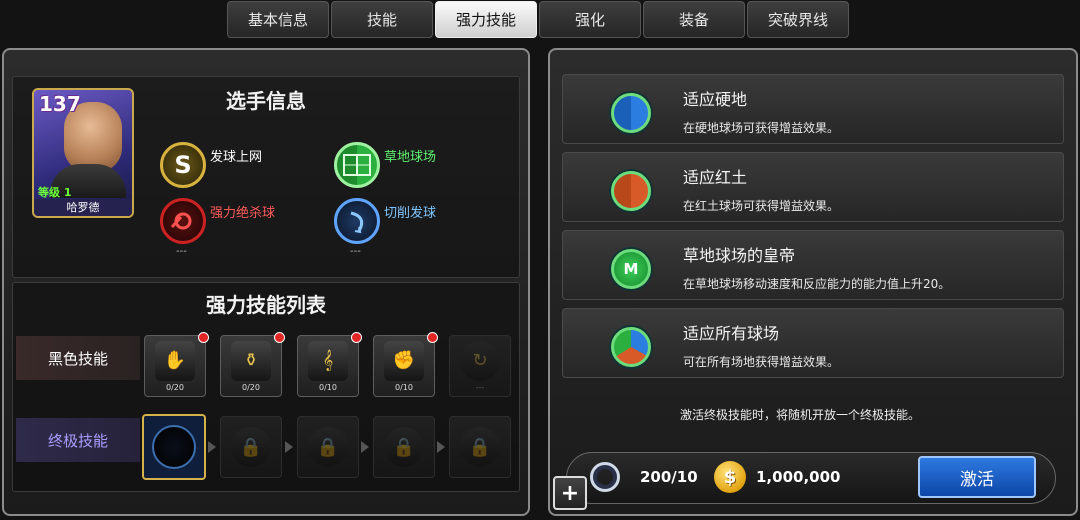 Image resolution: width=1080 pixels, height=520 pixels. I want to click on tab-basic-info: 基本信息, so click(278, 19).